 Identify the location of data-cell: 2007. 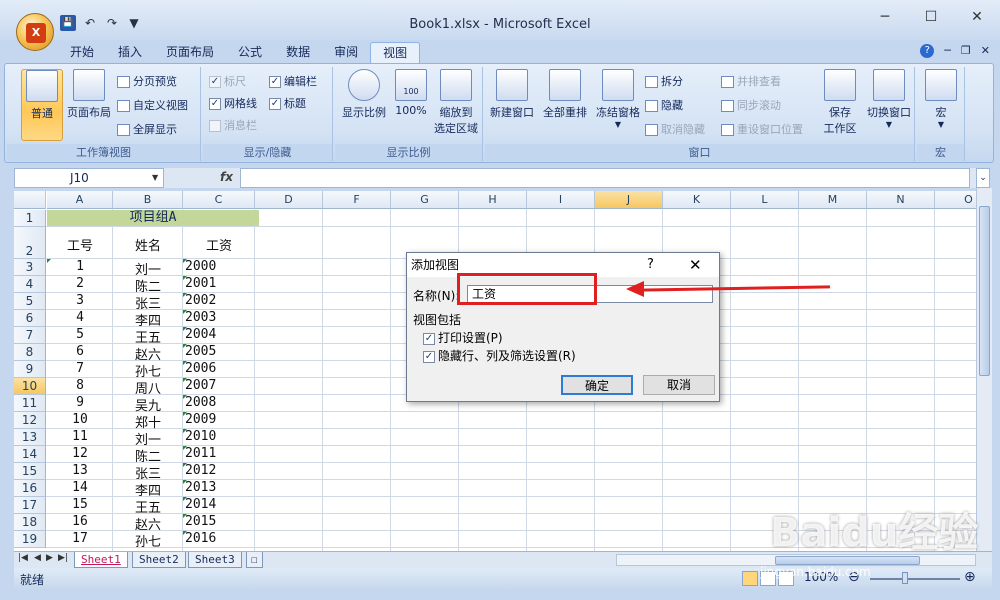
(200, 385).